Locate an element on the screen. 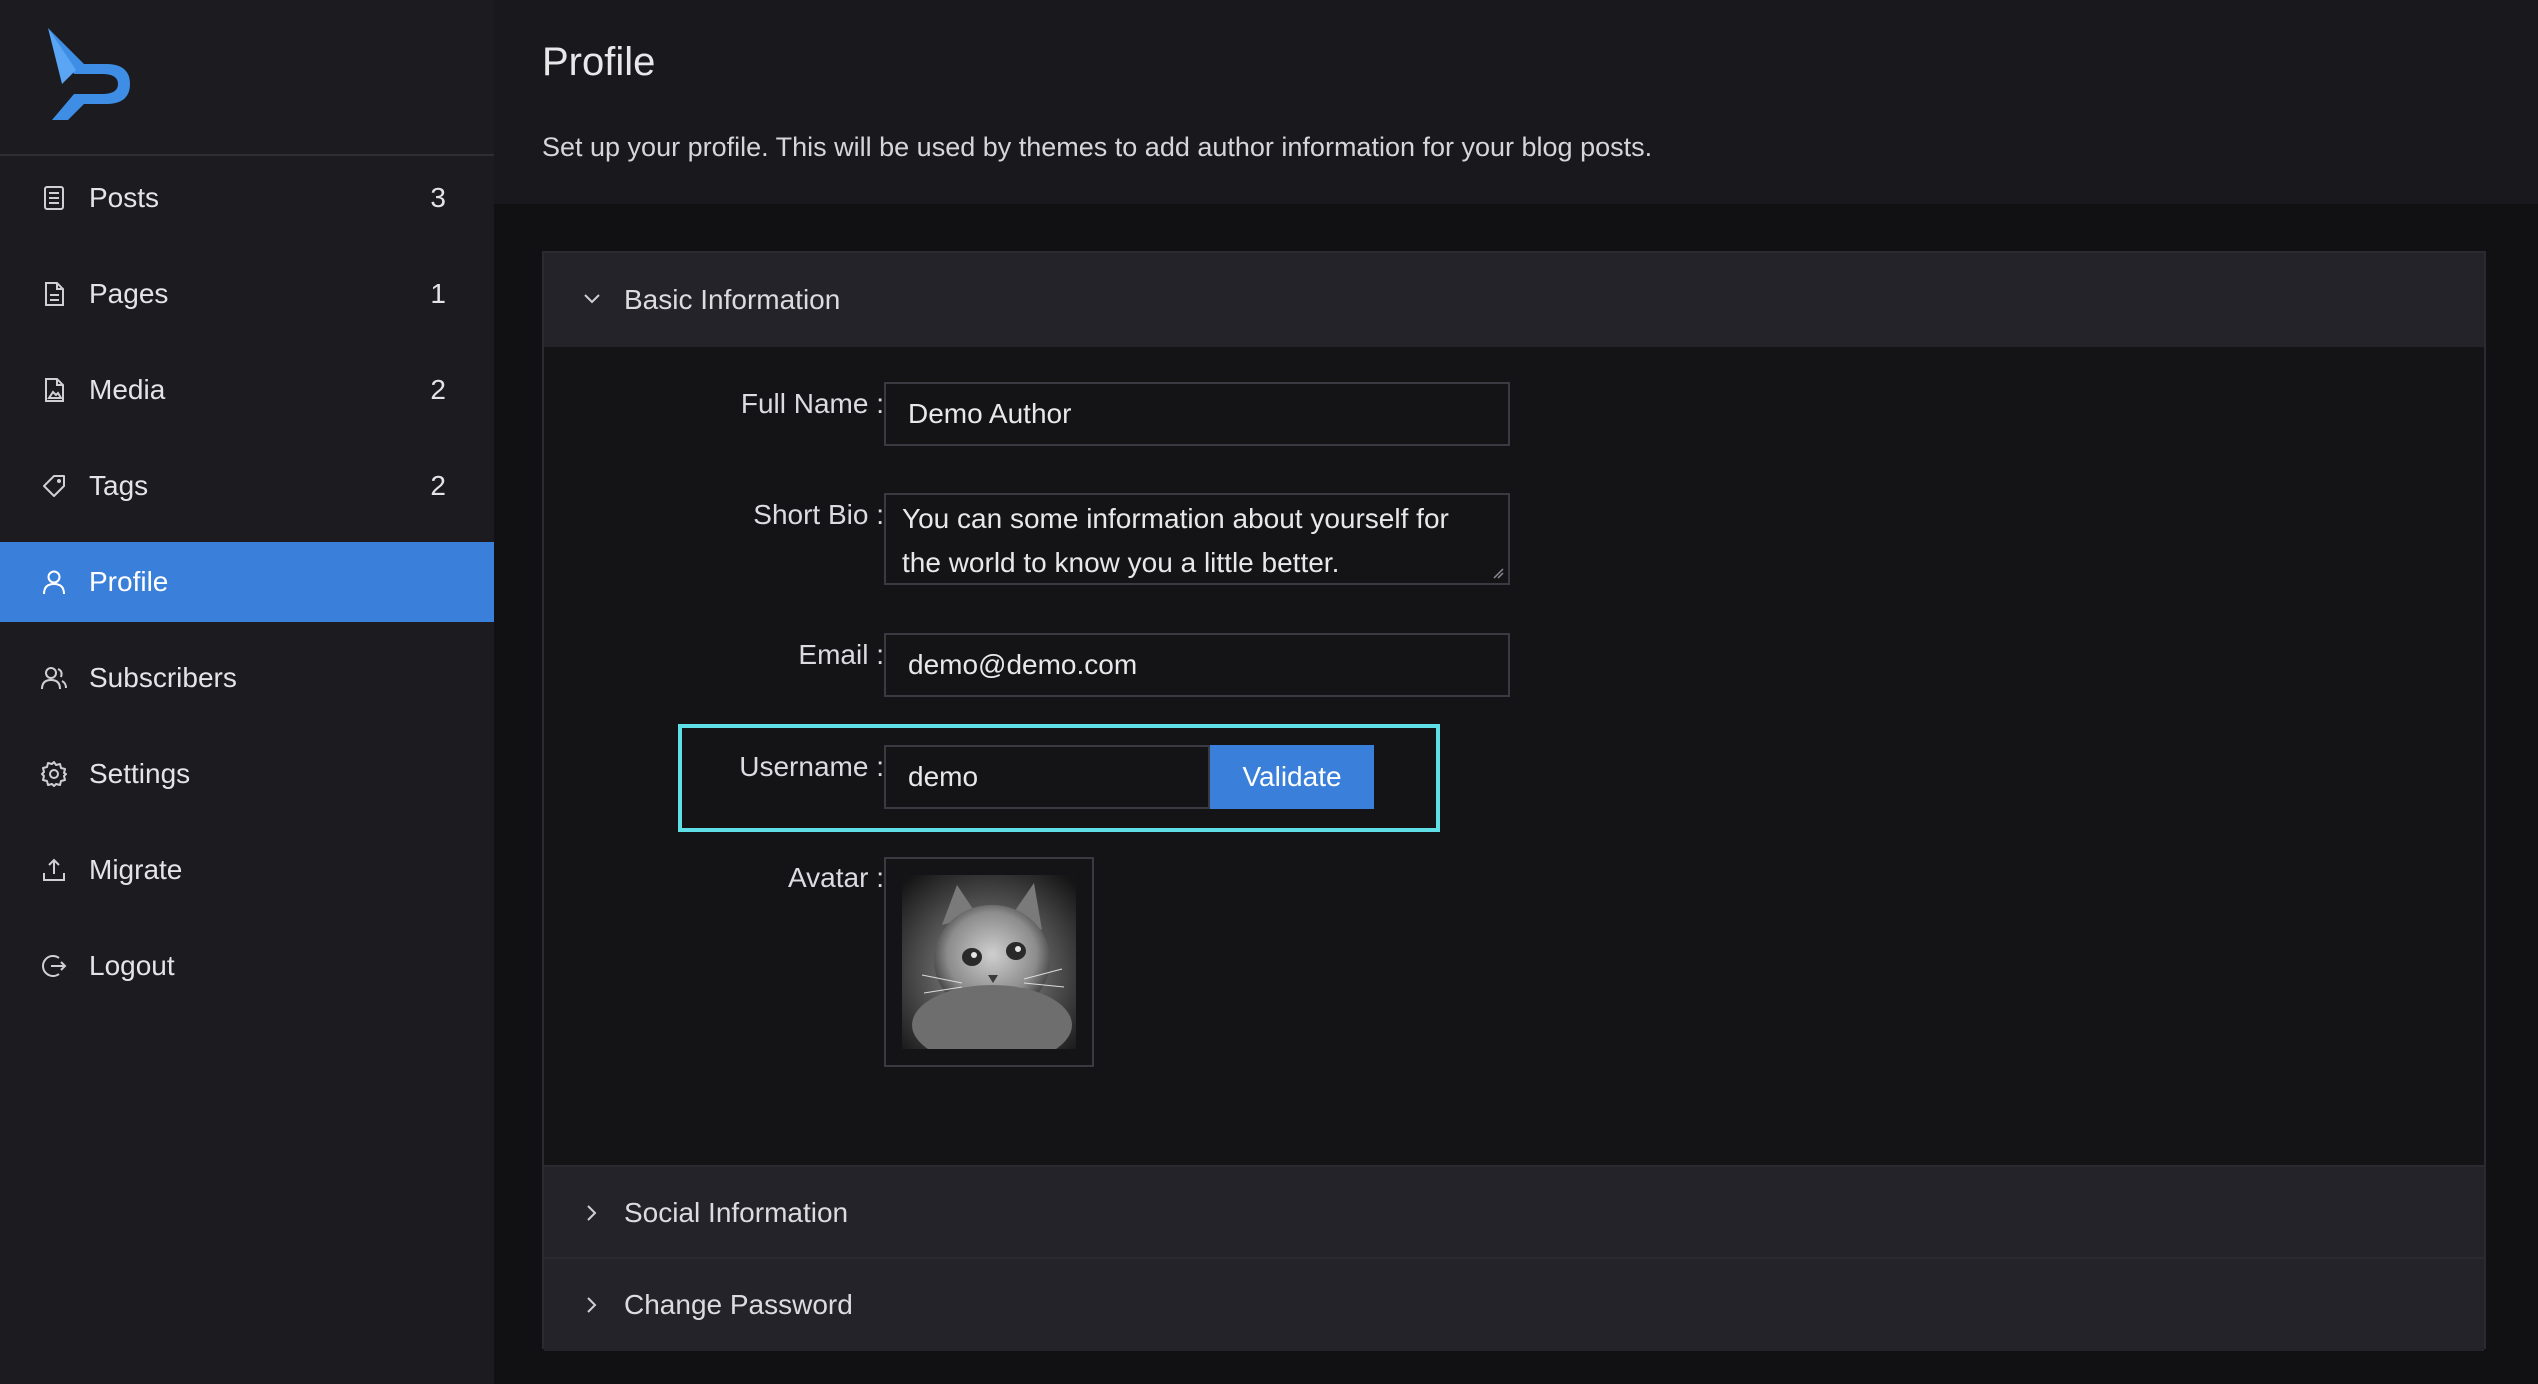  sidebar-item-logout: Logout is located at coordinates (247, 966).